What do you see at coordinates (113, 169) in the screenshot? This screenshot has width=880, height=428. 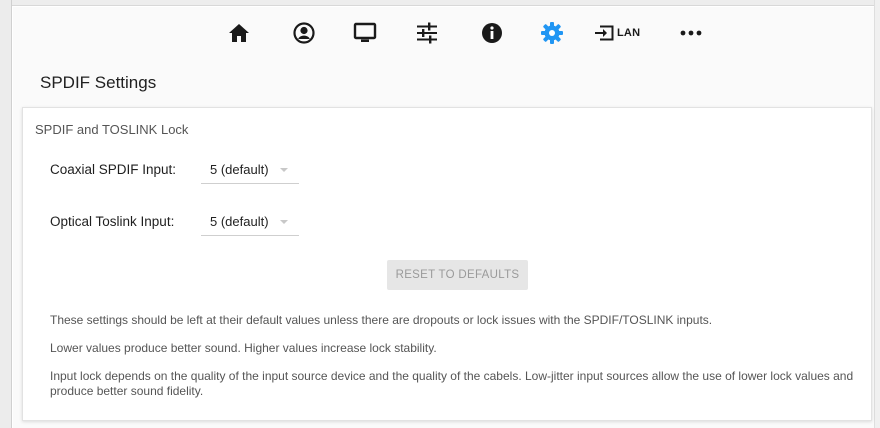 I see `coaxial-input-label: Coaxial SPDIF Input:` at bounding box center [113, 169].